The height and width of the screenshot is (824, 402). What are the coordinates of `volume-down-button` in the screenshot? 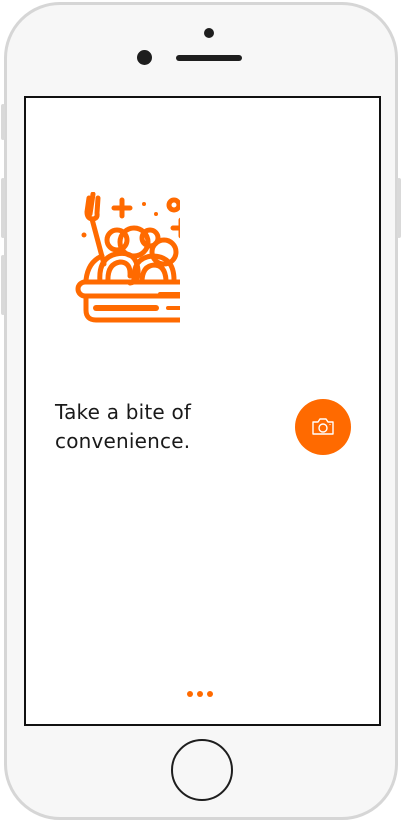 It's located at (3, 285).